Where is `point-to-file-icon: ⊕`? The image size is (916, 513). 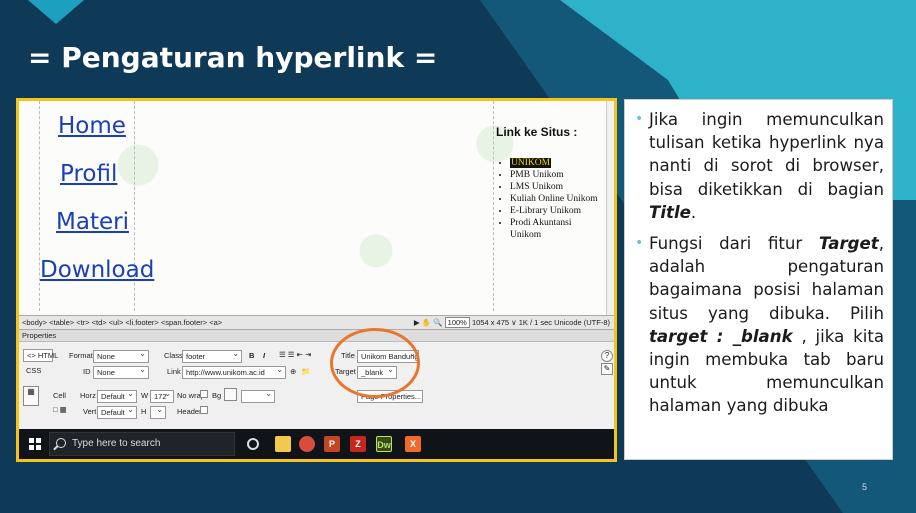 point-to-file-icon: ⊕ is located at coordinates (293, 372).